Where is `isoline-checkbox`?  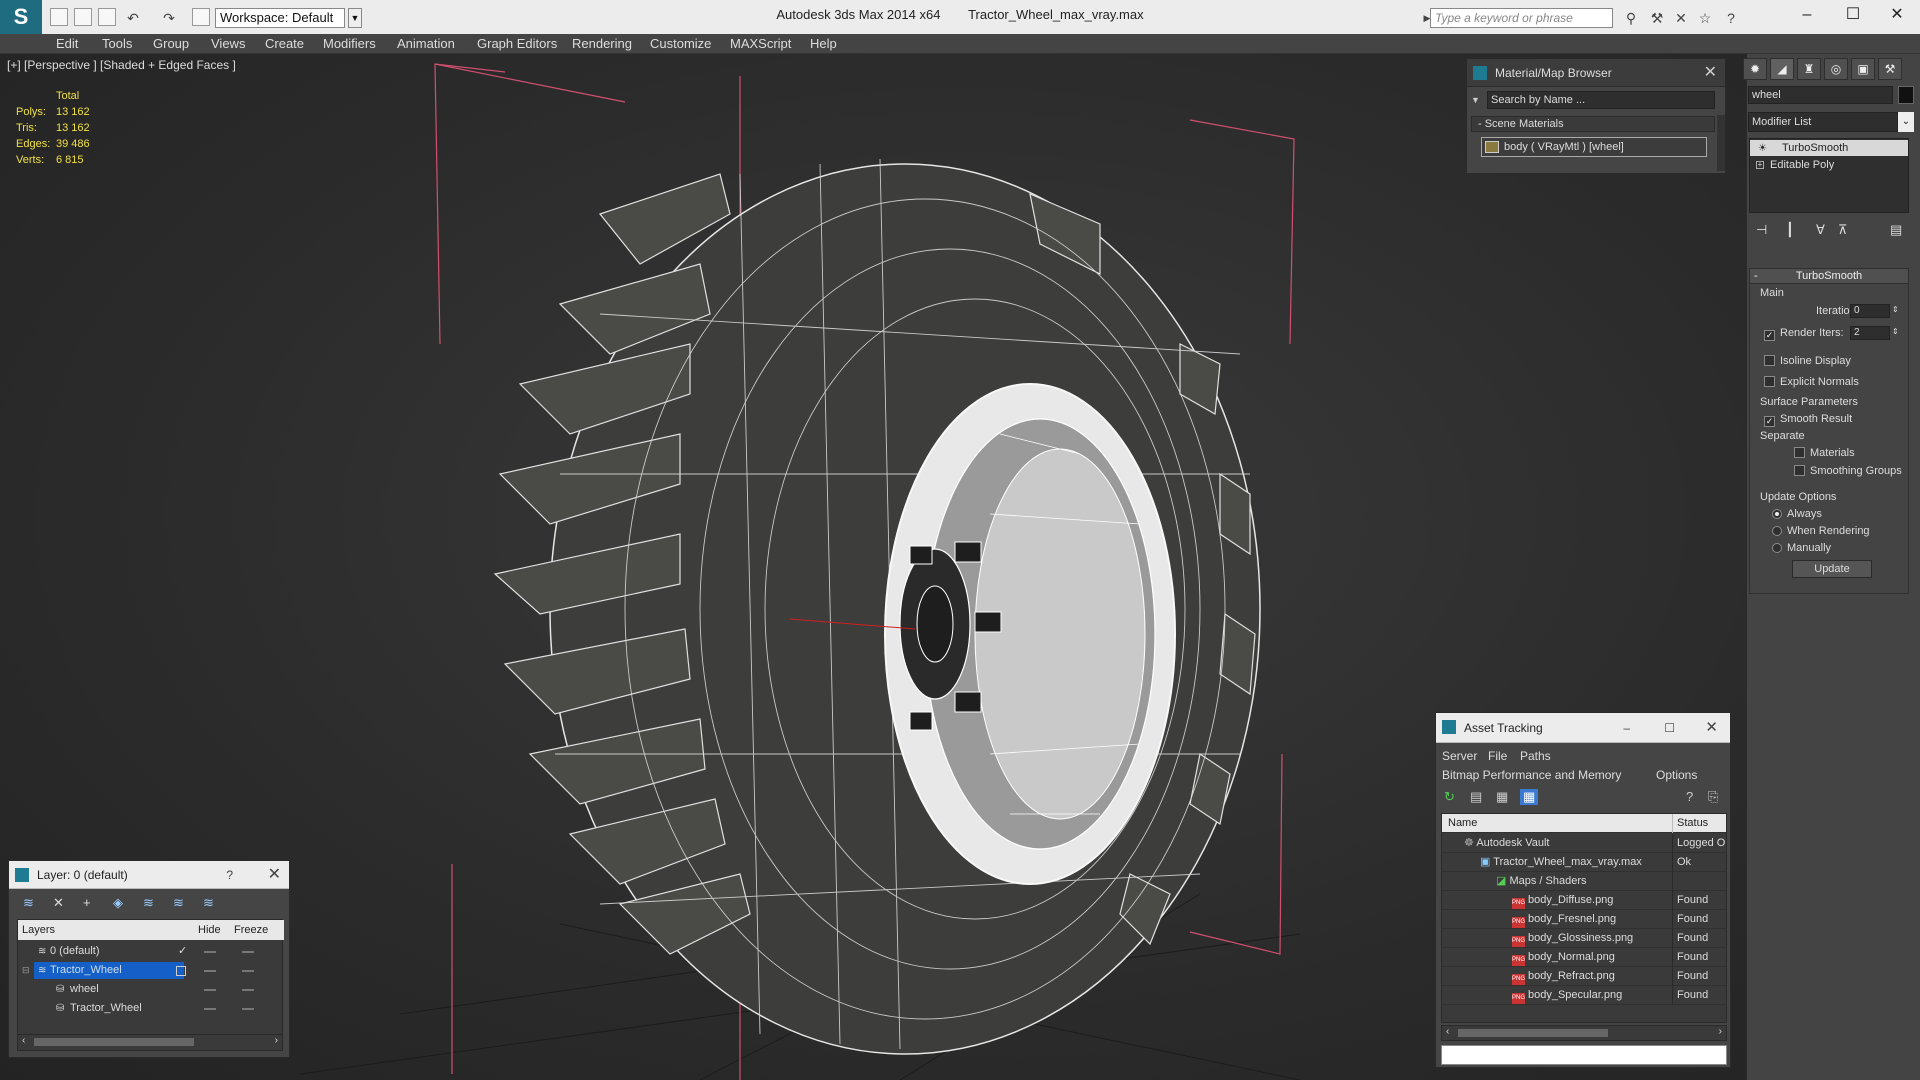
isoline-checkbox is located at coordinates (1769, 360).